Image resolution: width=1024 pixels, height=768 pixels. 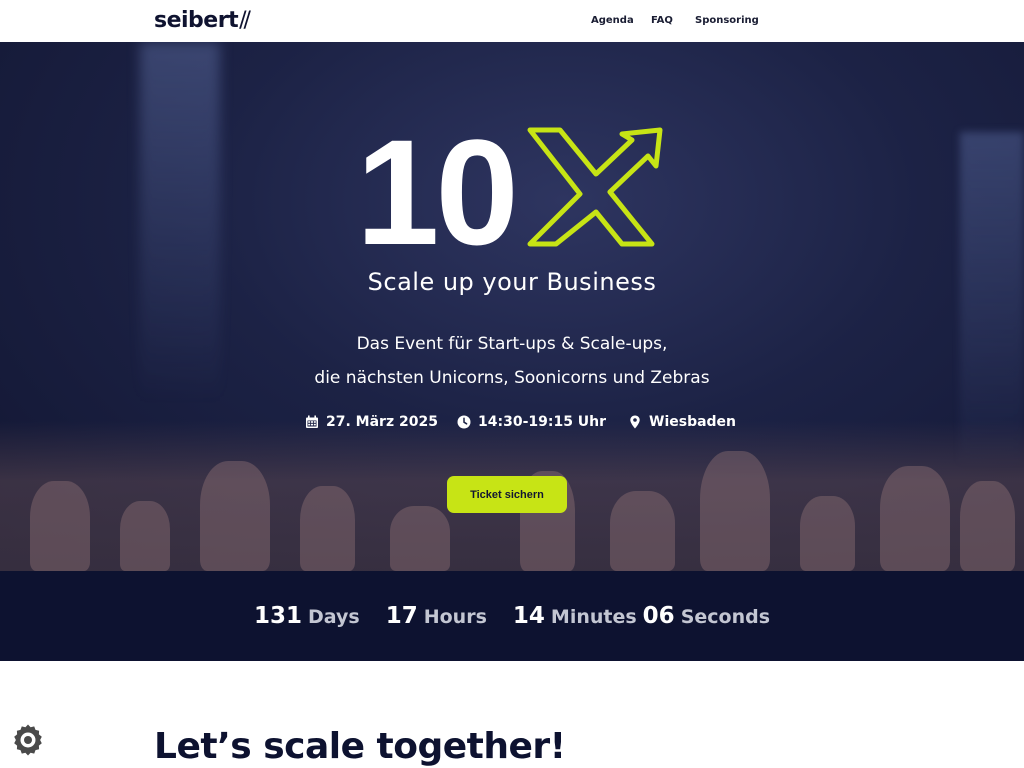 What do you see at coordinates (635, 422) in the screenshot?
I see `map-pin-icon` at bounding box center [635, 422].